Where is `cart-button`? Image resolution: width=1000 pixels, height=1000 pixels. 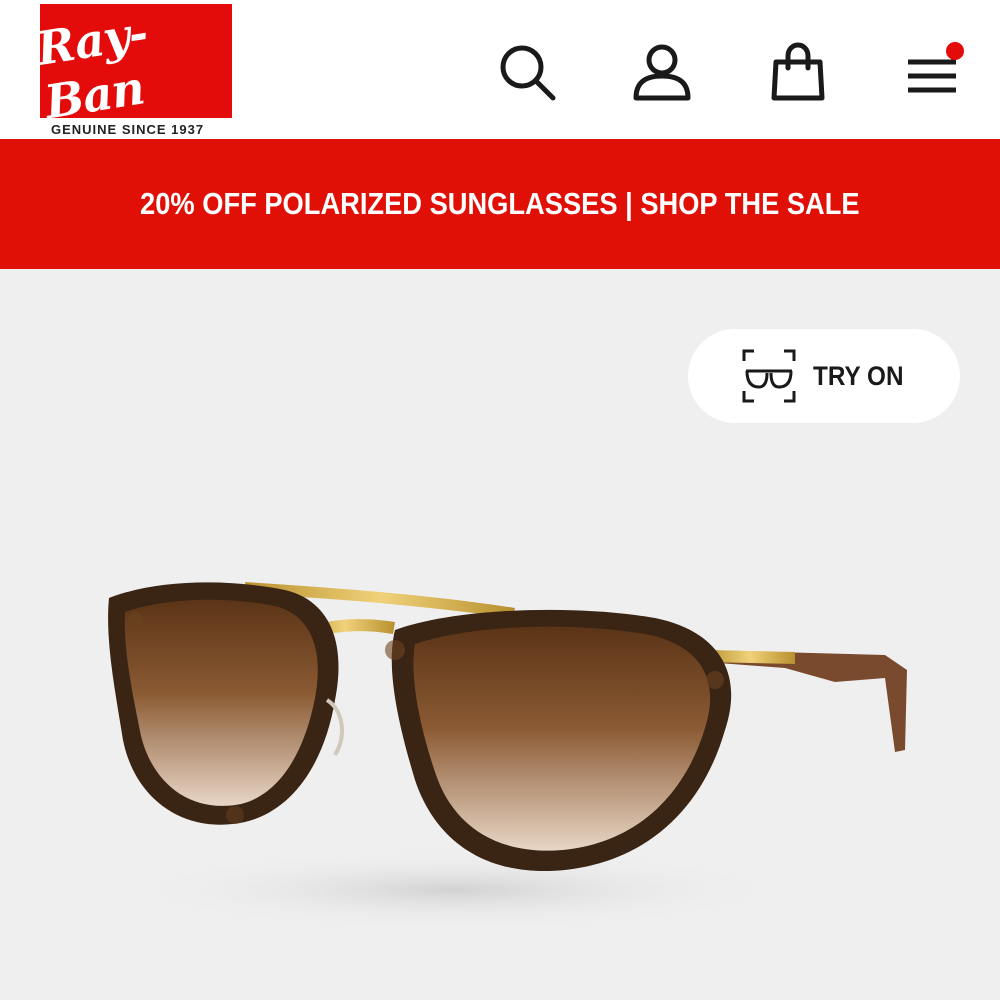 cart-button is located at coordinates (798, 72).